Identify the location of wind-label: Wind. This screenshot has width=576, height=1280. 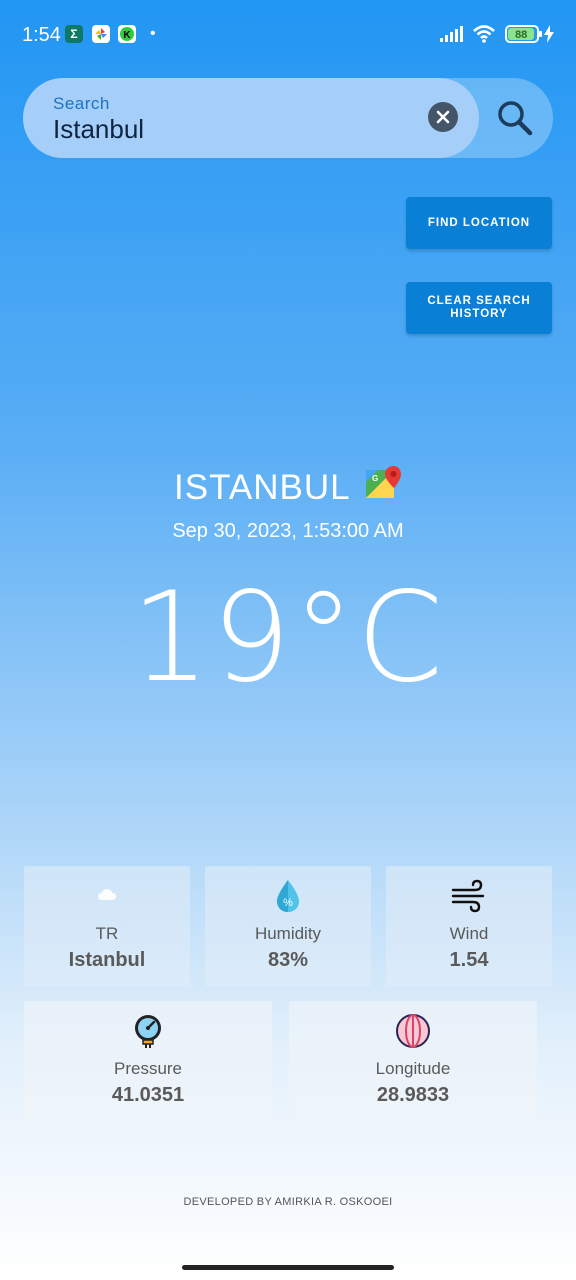
(469, 933).